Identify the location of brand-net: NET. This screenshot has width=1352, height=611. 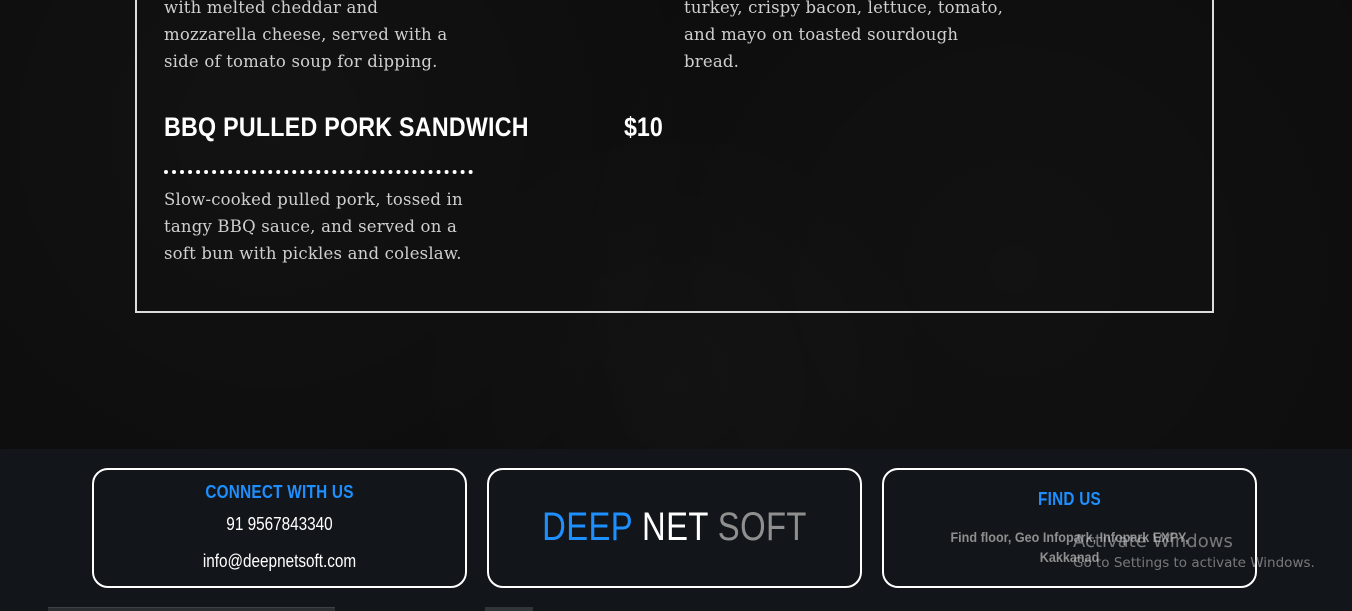
(675, 527).